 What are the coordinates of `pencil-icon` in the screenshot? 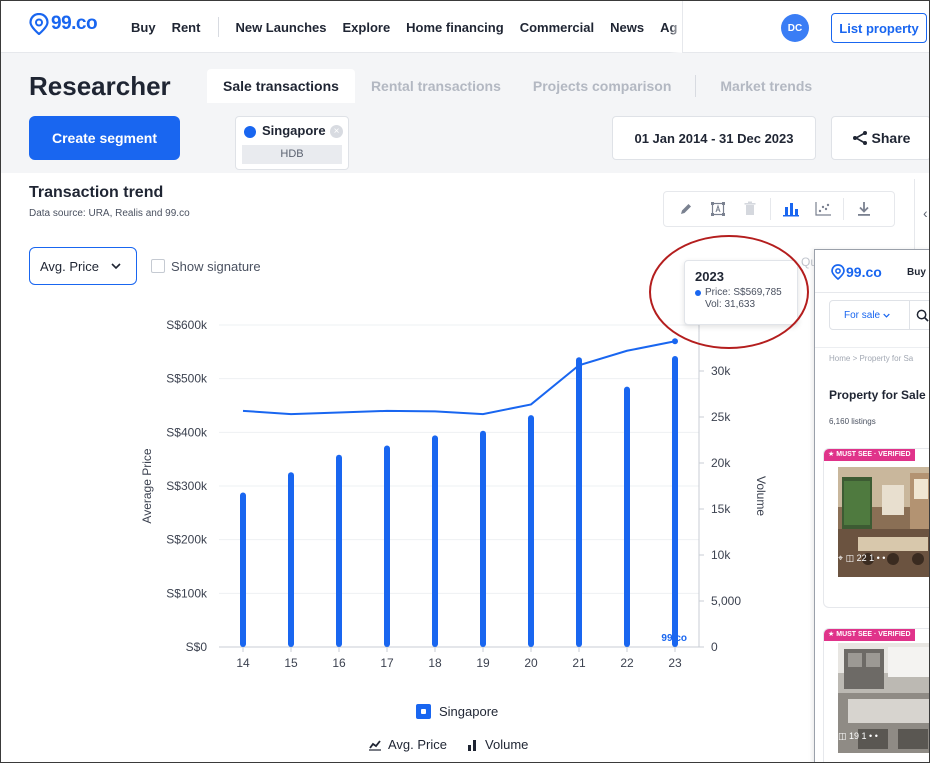 It's located at (686, 209).